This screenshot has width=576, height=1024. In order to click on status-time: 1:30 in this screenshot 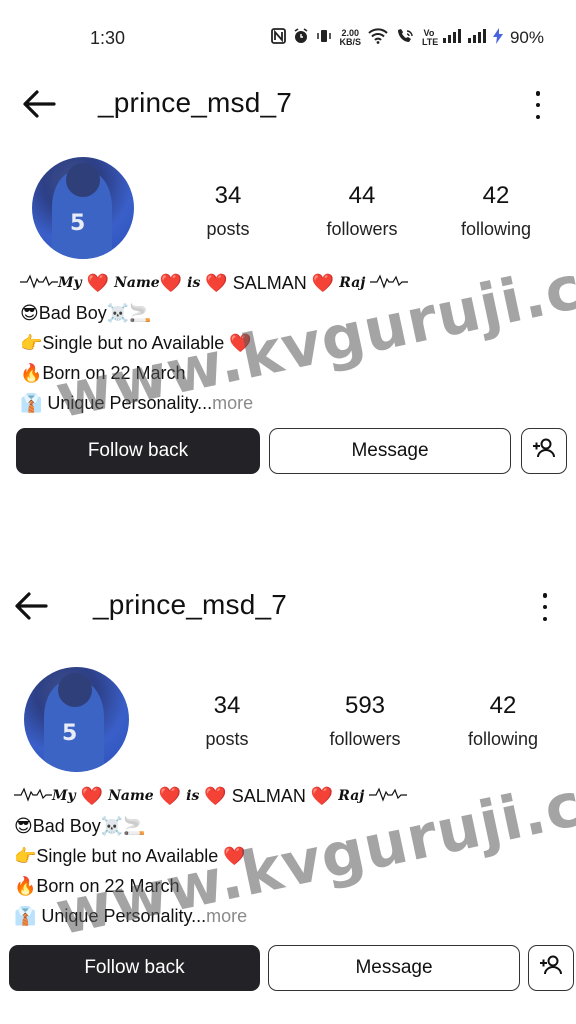, I will do `click(108, 38)`.